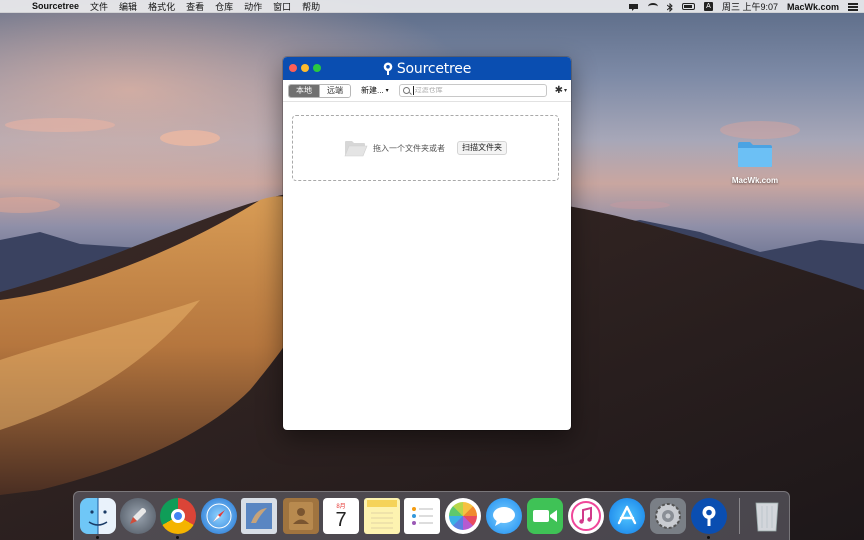  Describe the element at coordinates (668, 516) in the screenshot. I see `system-preferences-icon` at that location.